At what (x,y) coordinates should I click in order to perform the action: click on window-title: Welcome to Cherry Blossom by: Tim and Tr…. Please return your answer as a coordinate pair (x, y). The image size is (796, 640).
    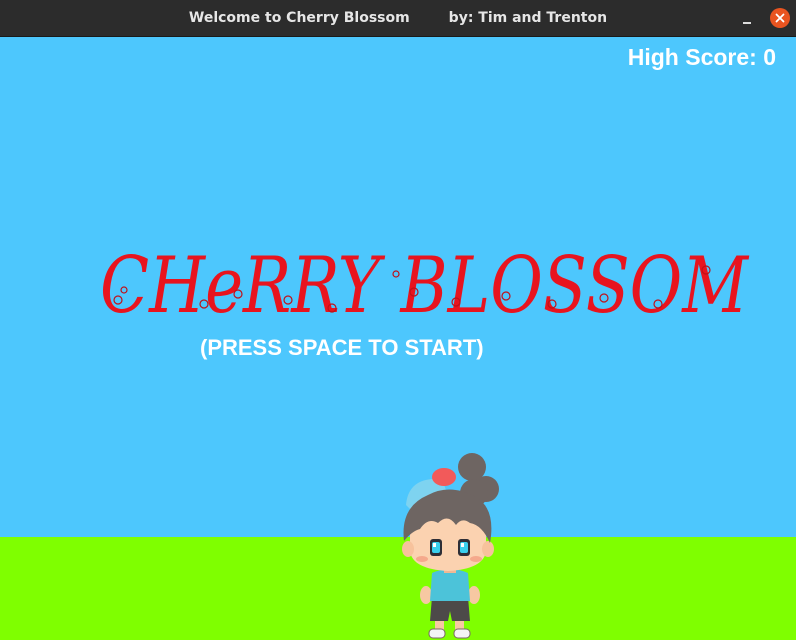
    Looking at the image, I should click on (398, 18).